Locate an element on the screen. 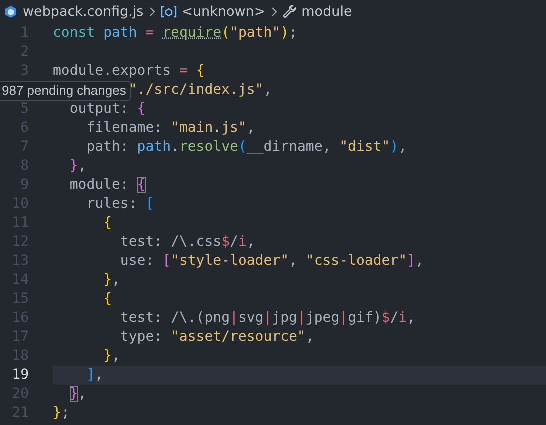  code-line: }; is located at coordinates (61, 413).